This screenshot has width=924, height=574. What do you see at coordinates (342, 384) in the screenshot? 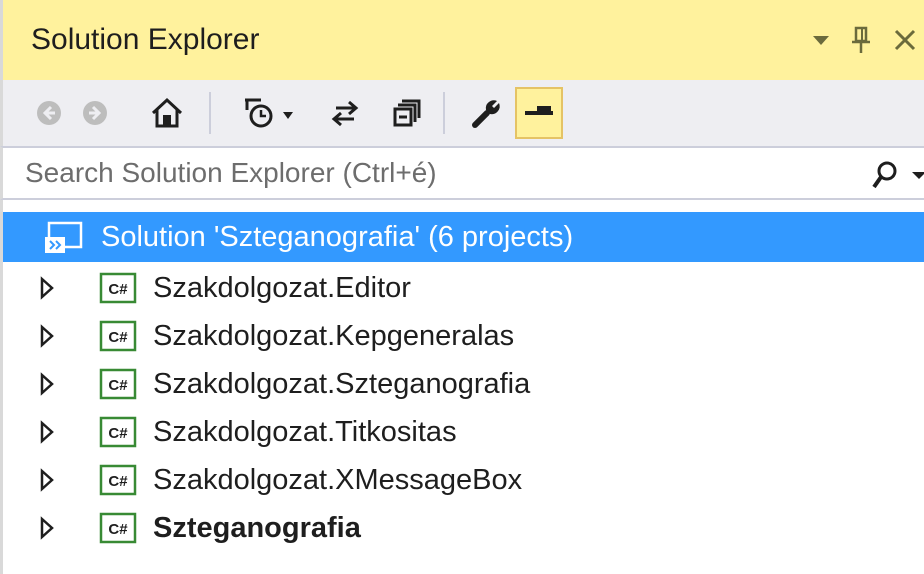
I see `tree-item-label: Szakdolgozat.Szteganografia` at bounding box center [342, 384].